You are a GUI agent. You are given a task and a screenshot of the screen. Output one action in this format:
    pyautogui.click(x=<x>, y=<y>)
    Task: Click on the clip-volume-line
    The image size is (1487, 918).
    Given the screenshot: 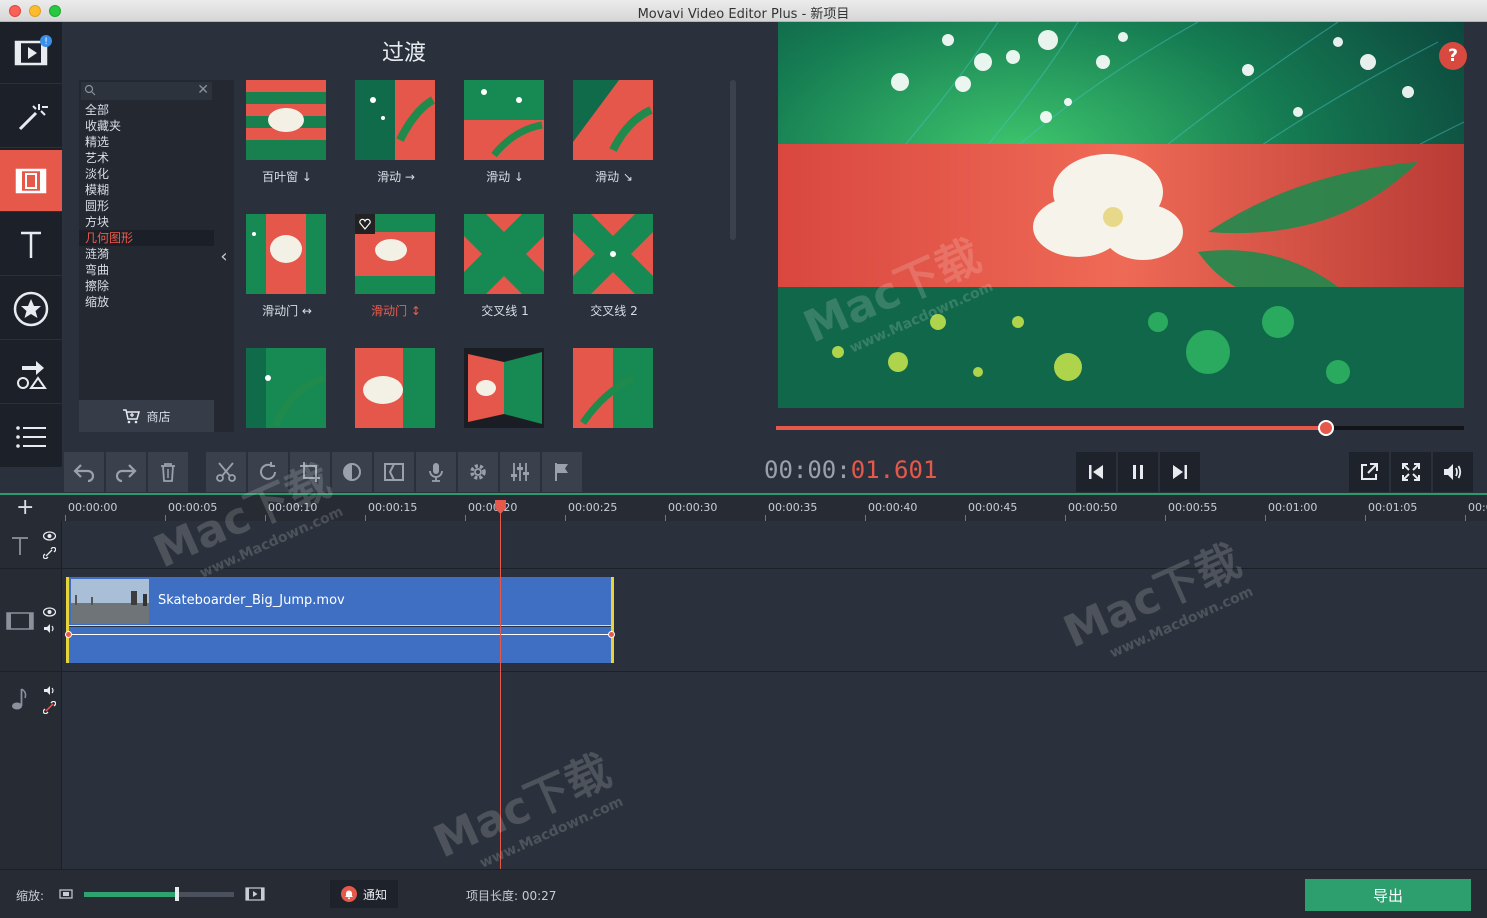 What is the action you would take?
    pyautogui.click(x=340, y=634)
    